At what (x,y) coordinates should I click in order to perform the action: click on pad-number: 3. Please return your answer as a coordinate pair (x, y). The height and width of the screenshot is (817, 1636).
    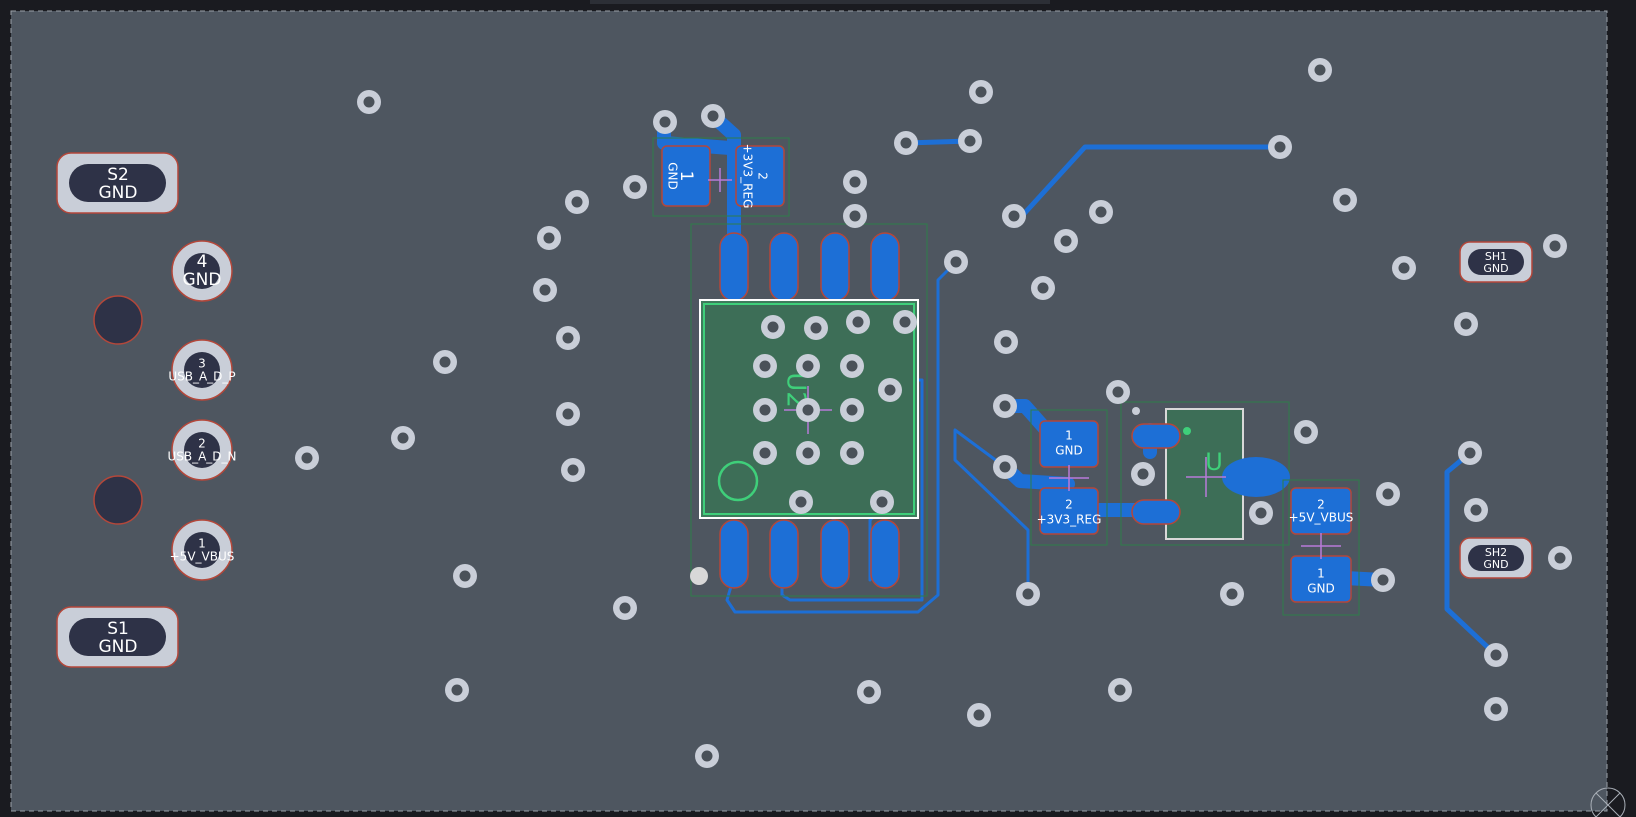
    Looking at the image, I should click on (202, 364).